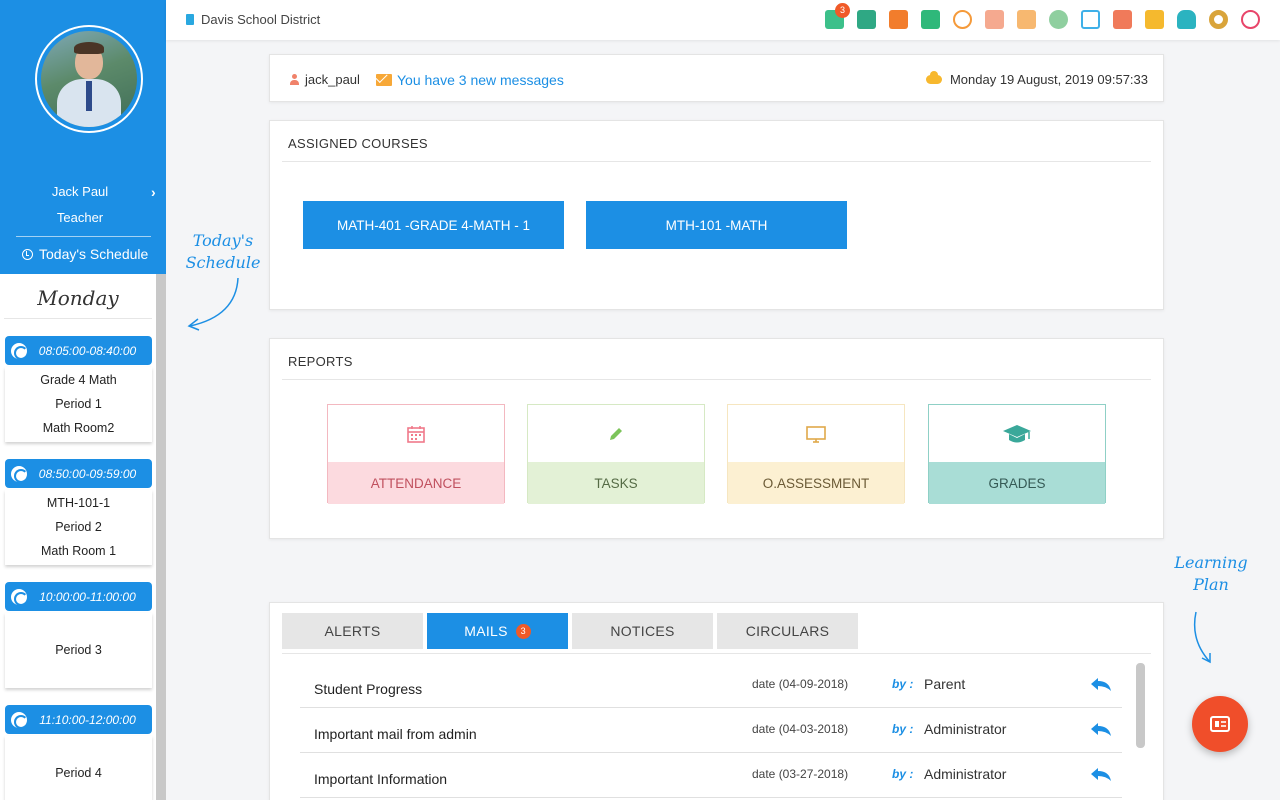 The height and width of the screenshot is (800, 1280). I want to click on contact-card-icon, so click(898, 19).